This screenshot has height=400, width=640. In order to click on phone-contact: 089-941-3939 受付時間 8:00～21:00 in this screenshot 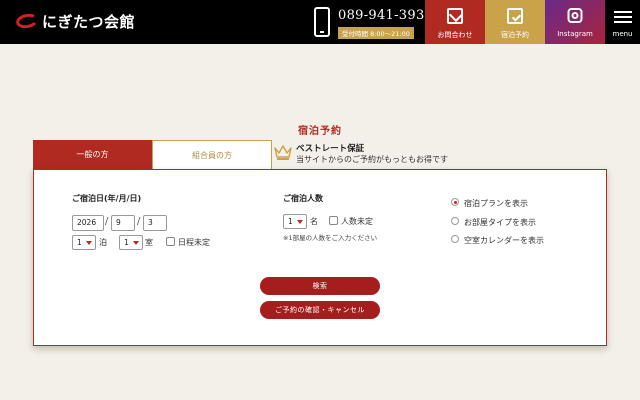, I will do `click(372, 23)`.